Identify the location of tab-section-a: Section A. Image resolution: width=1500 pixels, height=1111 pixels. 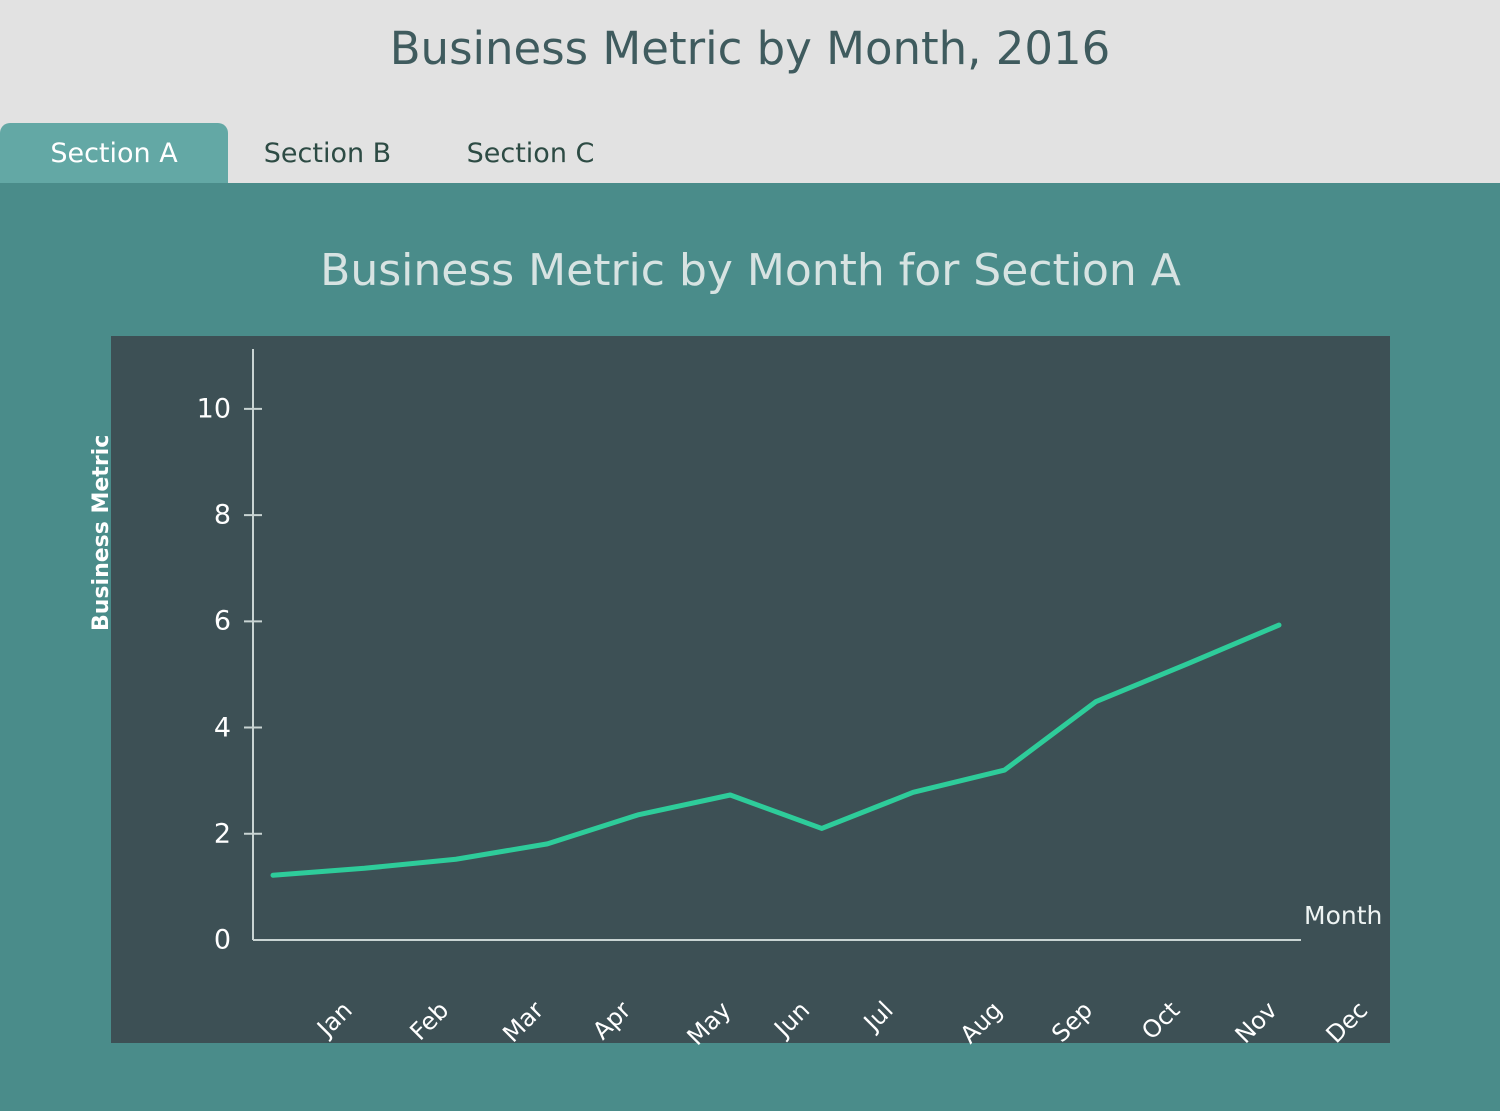
(114, 153).